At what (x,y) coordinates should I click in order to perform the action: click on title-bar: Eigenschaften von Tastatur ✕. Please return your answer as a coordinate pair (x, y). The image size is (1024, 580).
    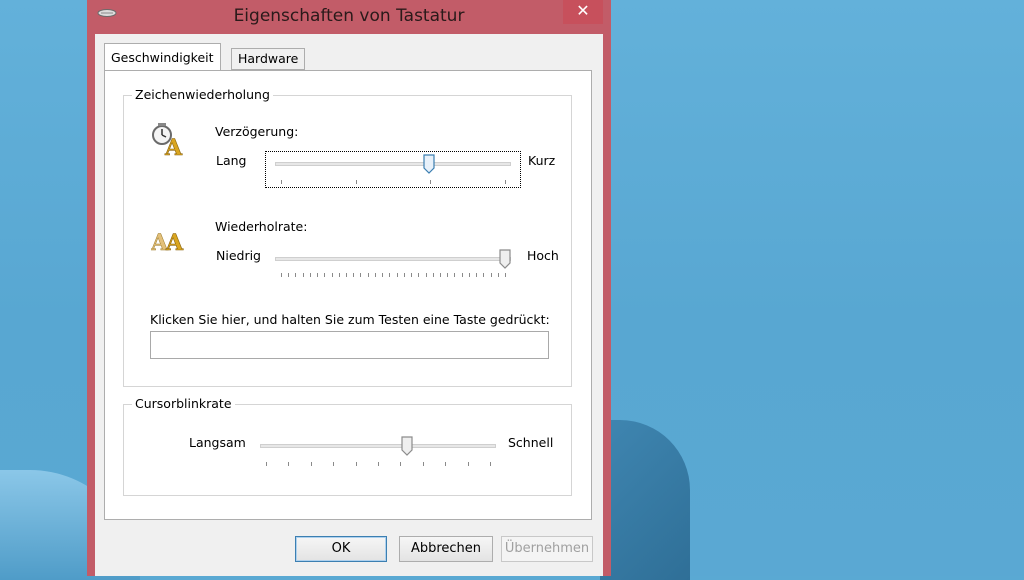
    Looking at the image, I should click on (349, 17).